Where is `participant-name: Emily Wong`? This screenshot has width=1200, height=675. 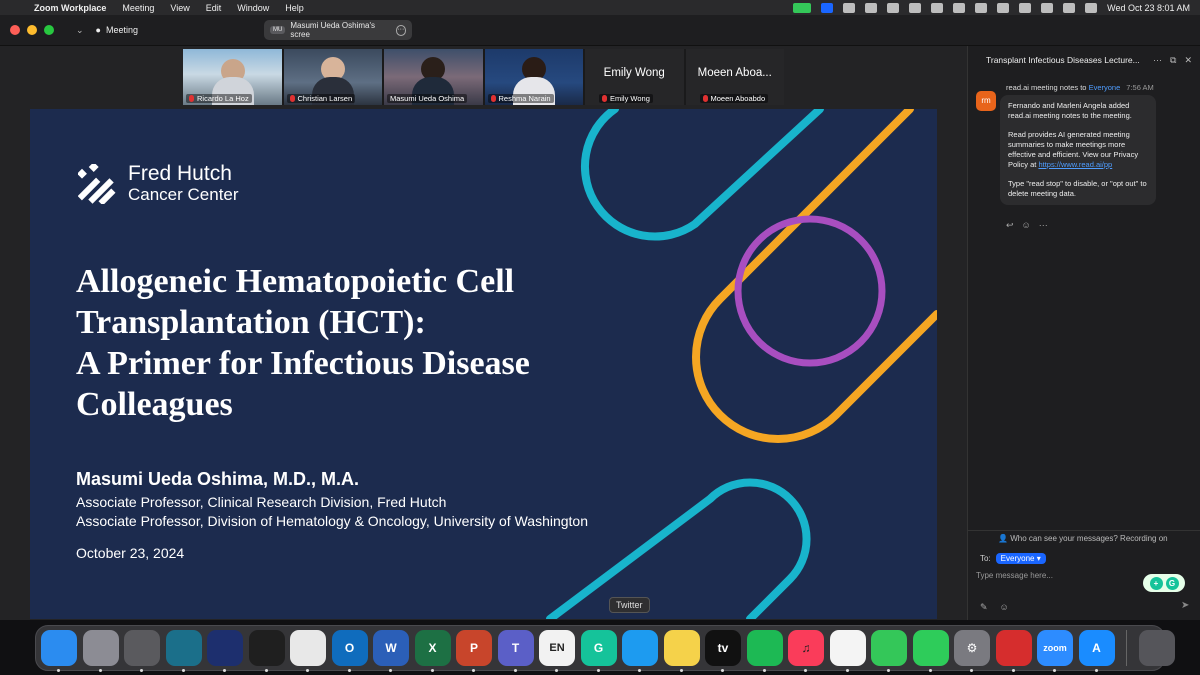 participant-name: Emily Wong is located at coordinates (626, 98).